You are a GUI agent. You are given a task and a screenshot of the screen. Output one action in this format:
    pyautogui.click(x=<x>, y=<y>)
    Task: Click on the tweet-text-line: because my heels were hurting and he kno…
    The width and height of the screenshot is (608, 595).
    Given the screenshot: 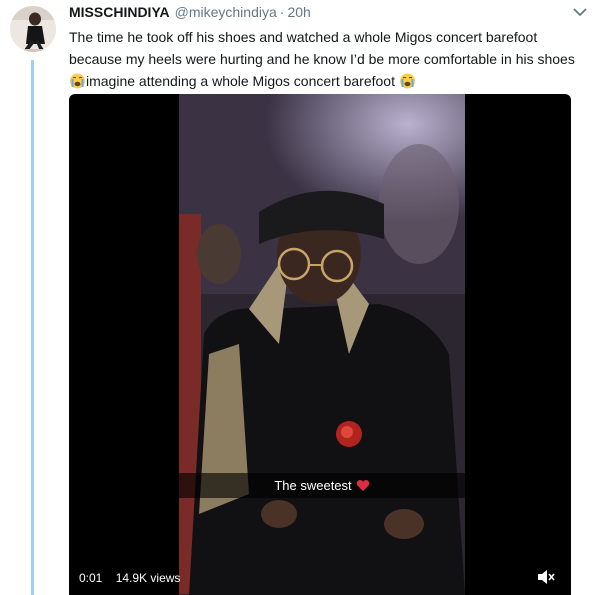 What is the action you would take?
    pyautogui.click(x=322, y=59)
    